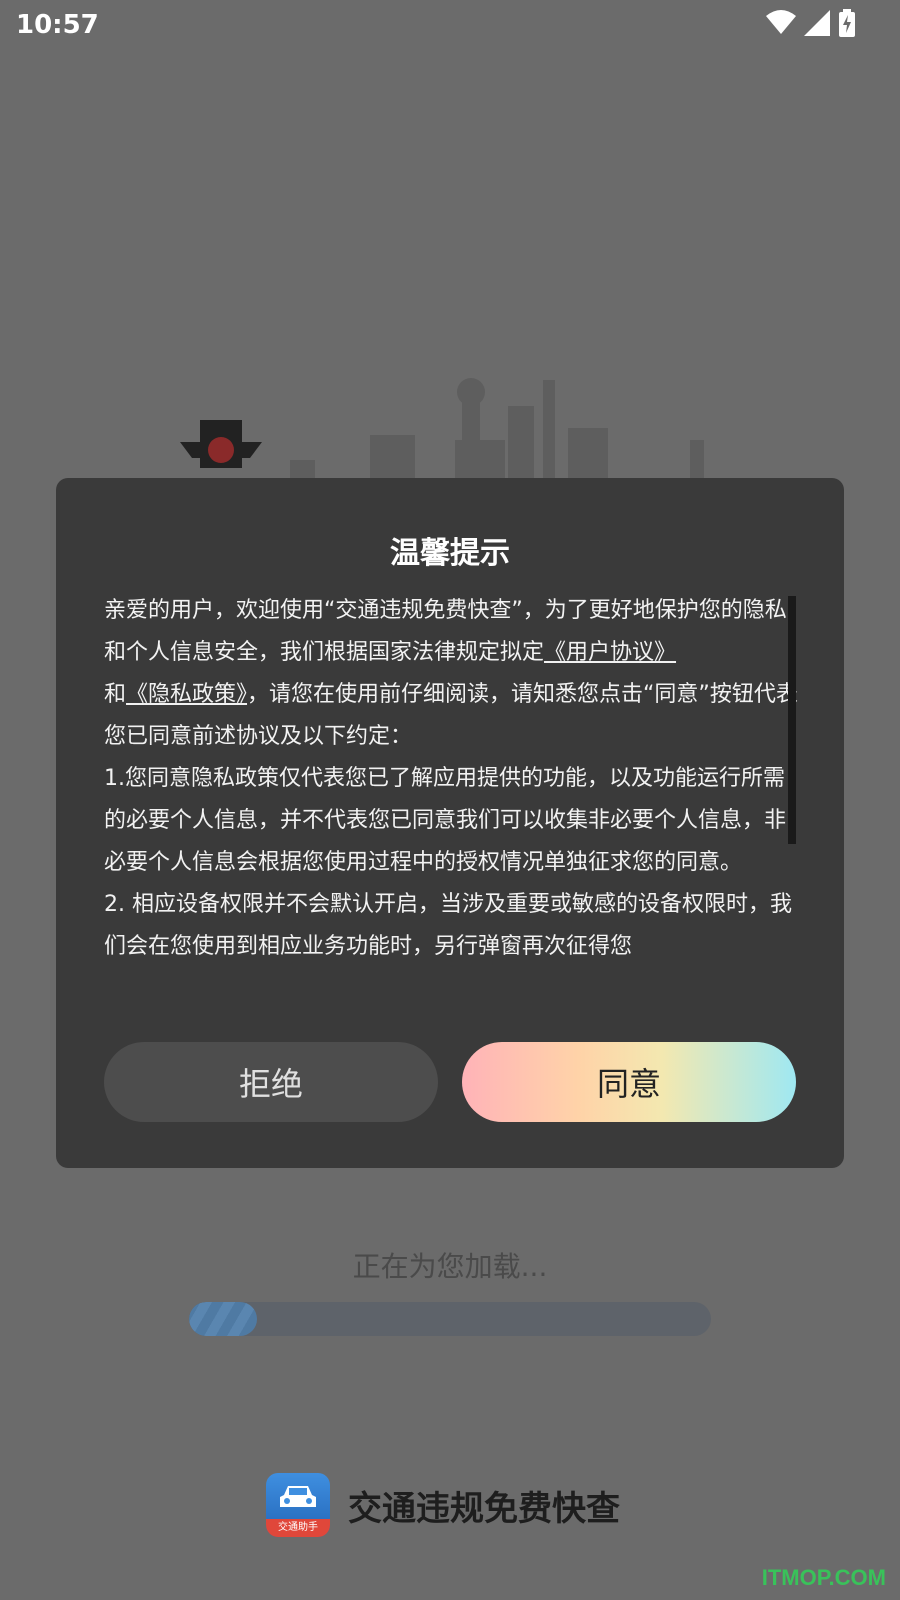 Image resolution: width=900 pixels, height=1600 pixels. I want to click on status-time: 10:57, so click(57, 25).